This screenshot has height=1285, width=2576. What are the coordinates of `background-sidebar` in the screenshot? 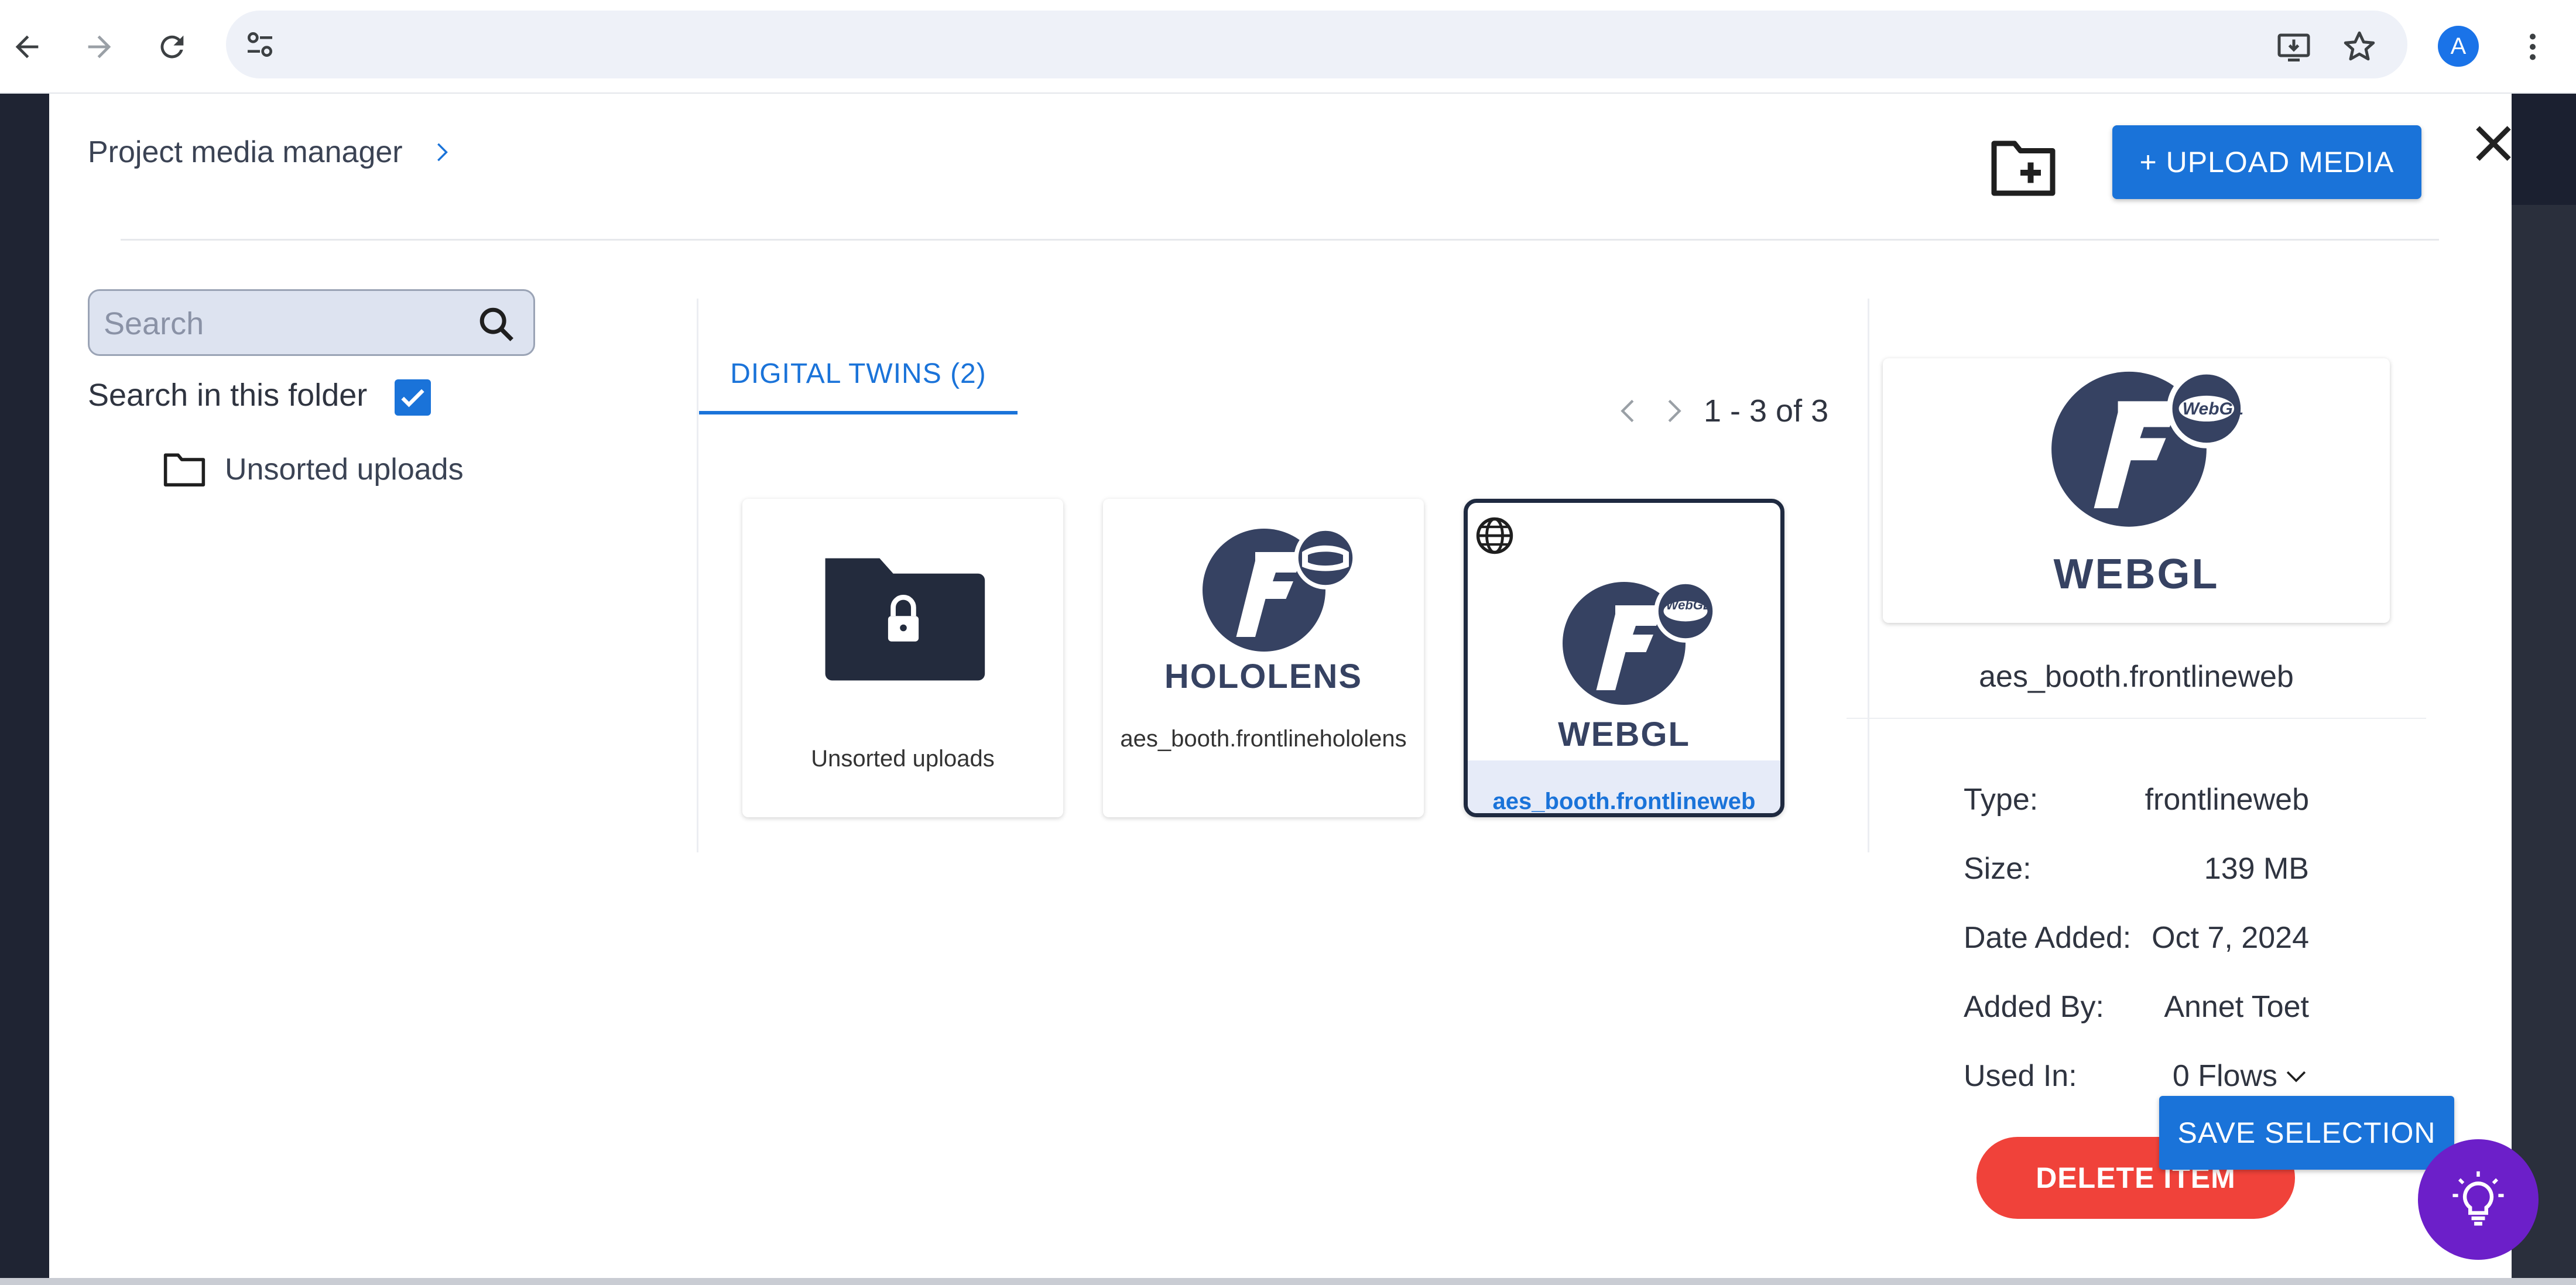 It's located at (24, 689).